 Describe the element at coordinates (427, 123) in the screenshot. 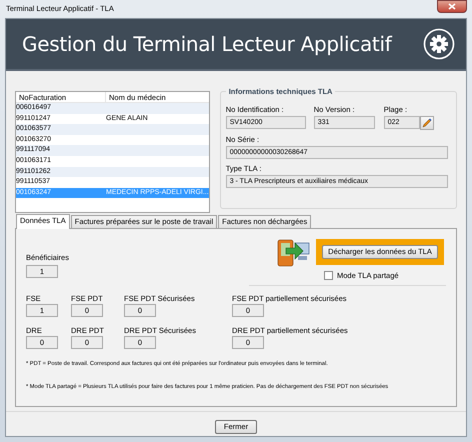

I see `edit-button` at that location.